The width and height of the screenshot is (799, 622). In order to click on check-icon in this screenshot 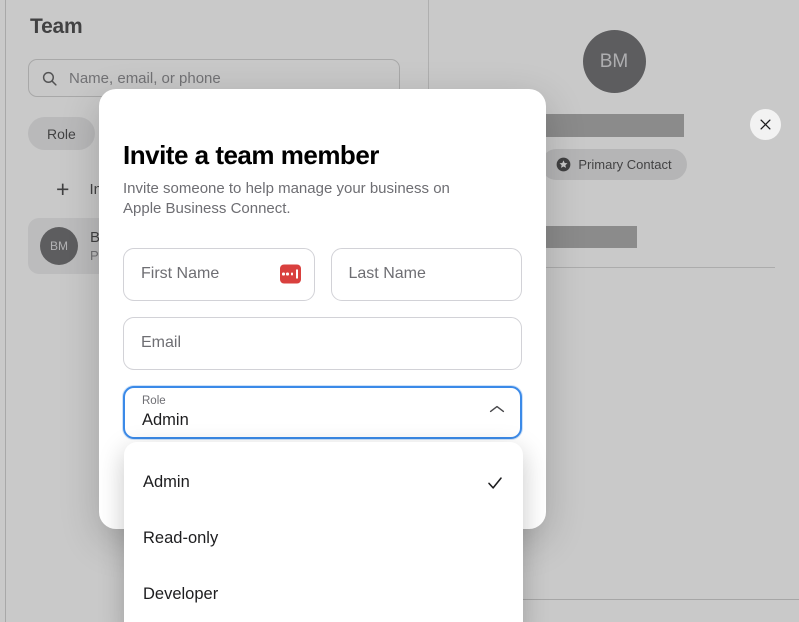, I will do `click(495, 483)`.